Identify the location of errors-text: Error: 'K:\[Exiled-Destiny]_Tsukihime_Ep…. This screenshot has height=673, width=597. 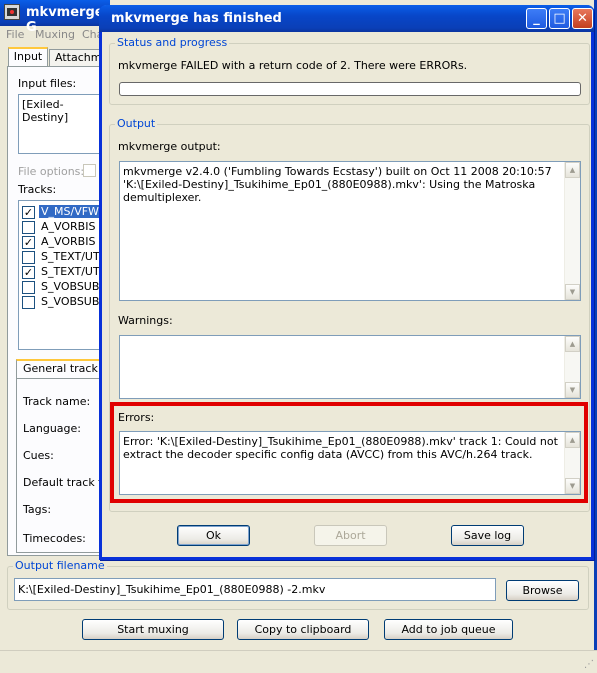
(342, 448).